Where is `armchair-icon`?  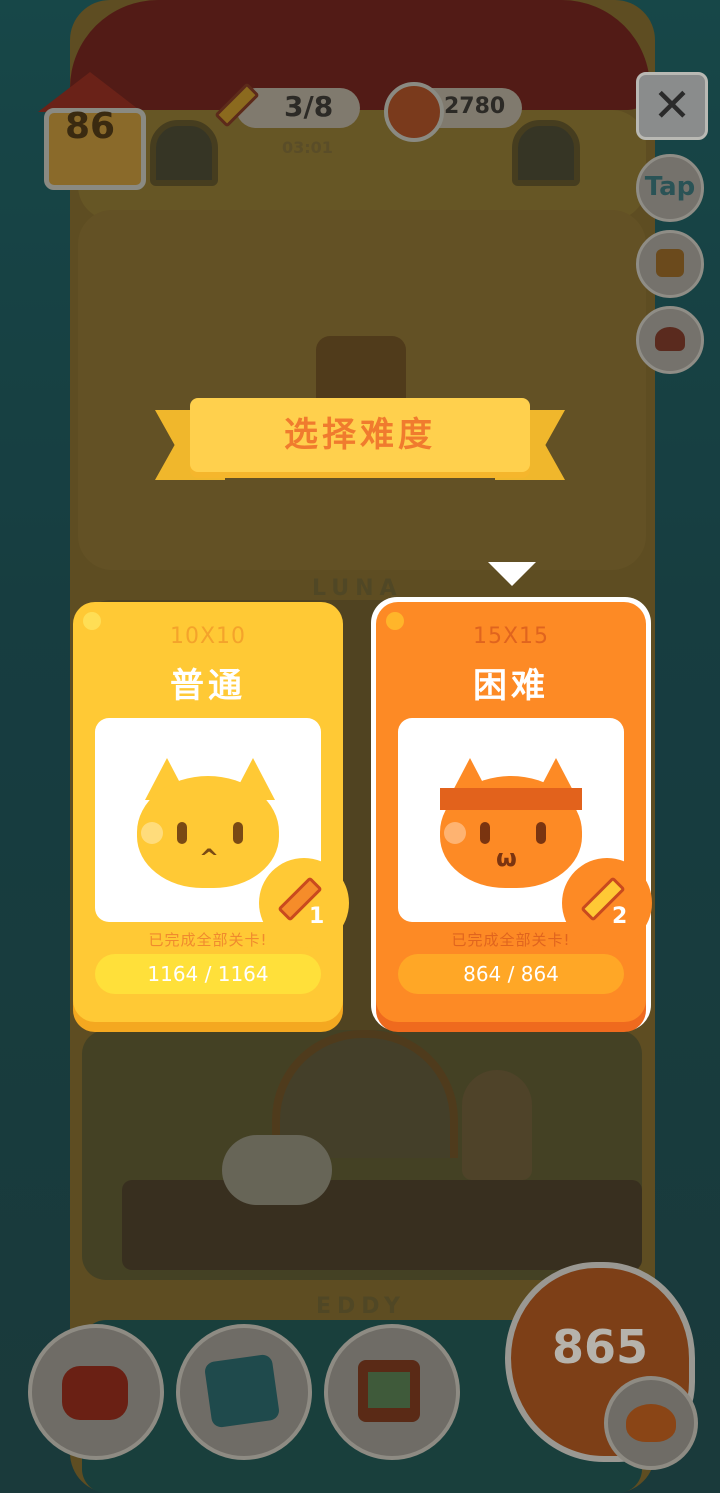 armchair-icon is located at coordinates (95, 1393).